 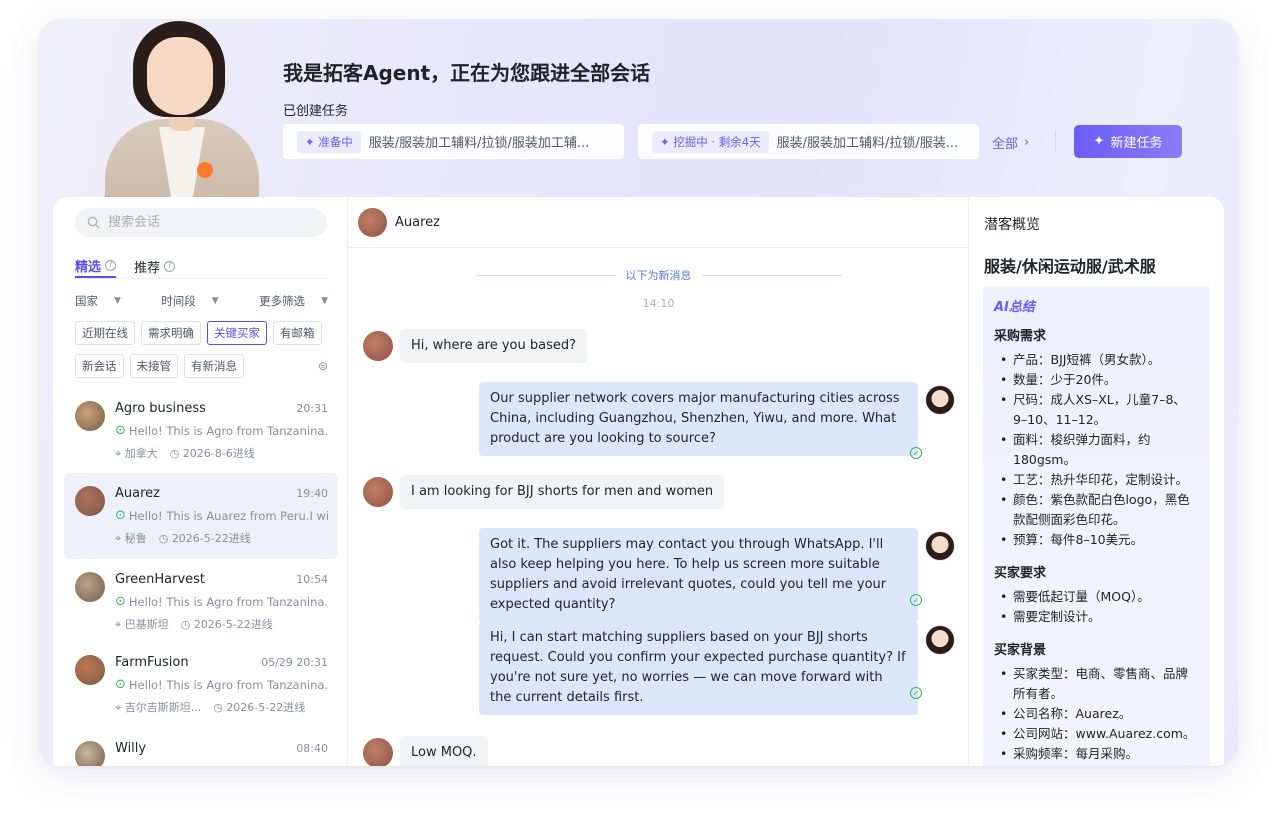 I want to click on message-incoming: Low MOQ., so click(x=444, y=751).